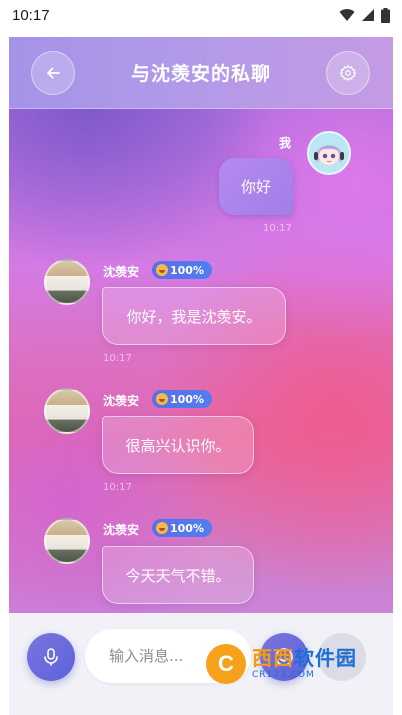 This screenshot has height=715, width=402. What do you see at coordinates (178, 575) in the screenshot?
I see `contact-message-bubble: 今天天气不错。` at bounding box center [178, 575].